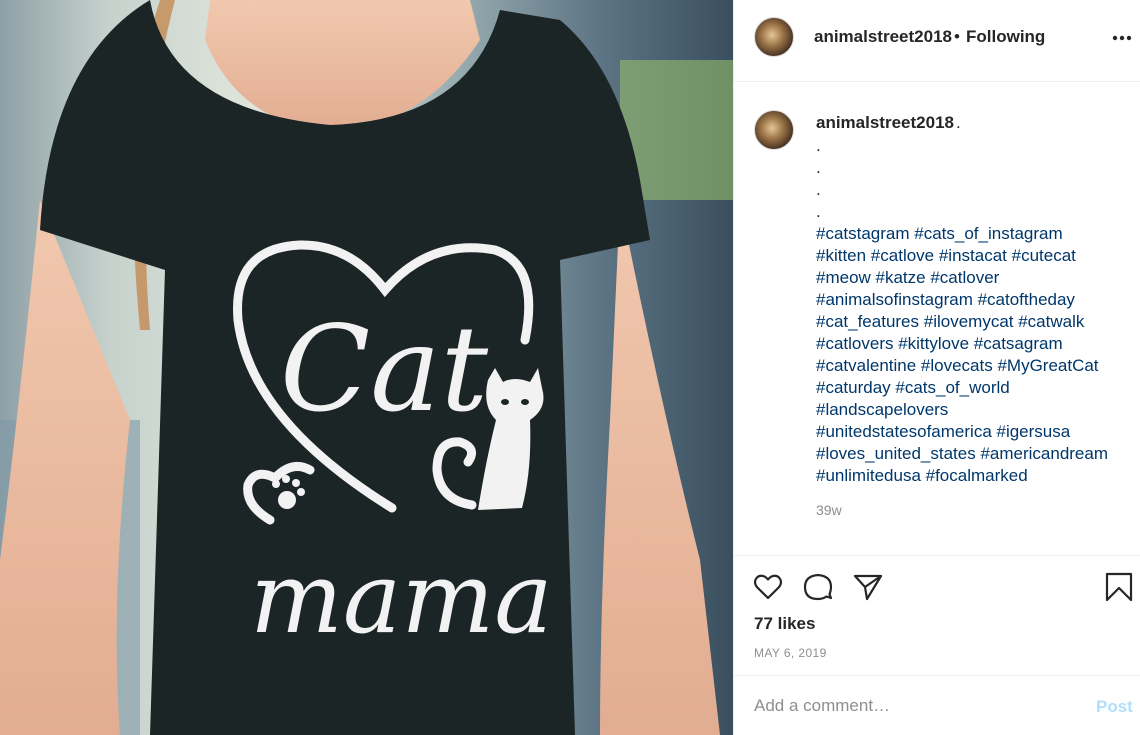 This screenshot has width=1140, height=735. What do you see at coordinates (1114, 707) in the screenshot?
I see `post-comment-button: Post` at bounding box center [1114, 707].